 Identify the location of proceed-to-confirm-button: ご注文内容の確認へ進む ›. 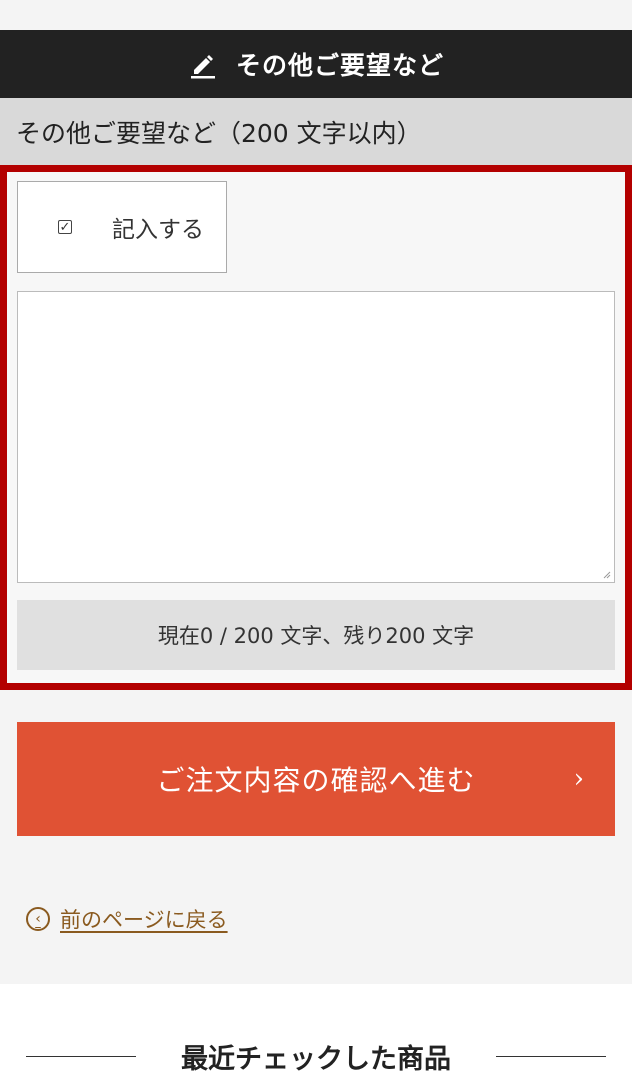
(316, 779).